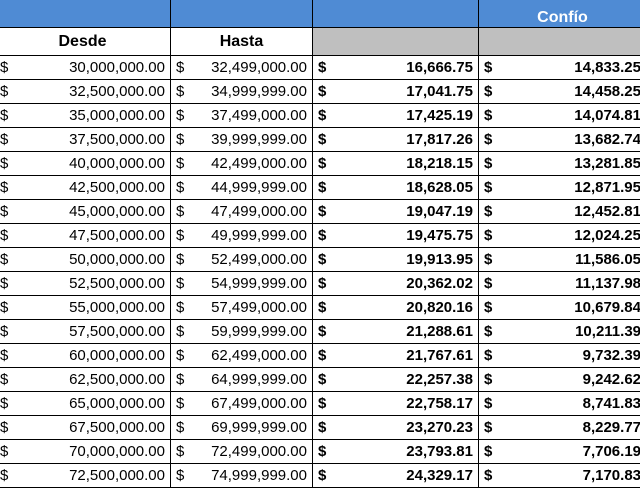  What do you see at coordinates (396, 212) in the screenshot?
I see `cell-amount-a: $19,047.19` at bounding box center [396, 212].